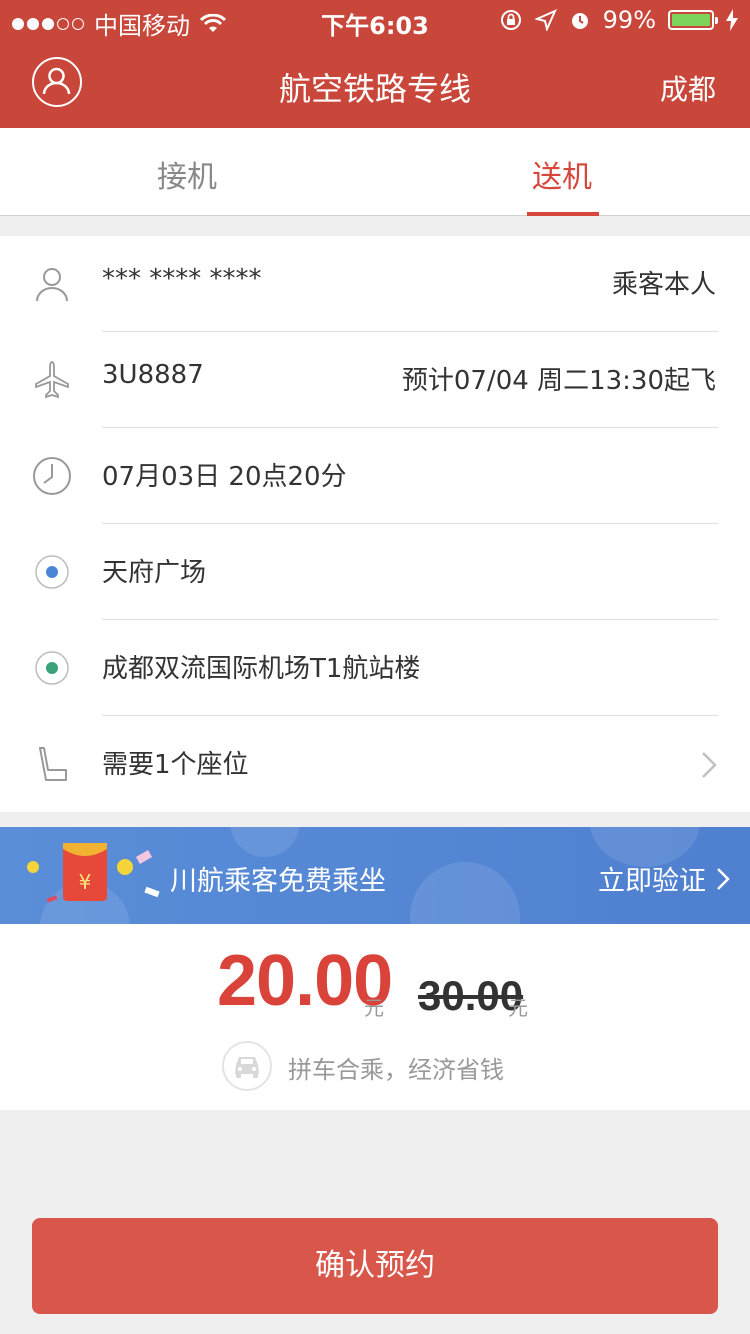 Image resolution: width=750 pixels, height=1334 pixels. I want to click on active-tab-indicator, so click(563, 214).